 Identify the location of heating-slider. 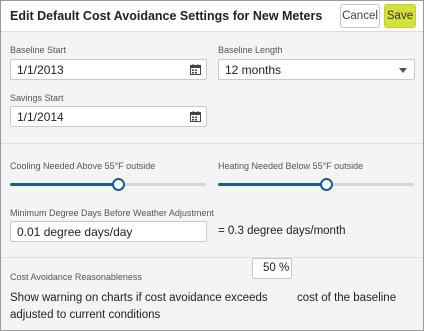
(316, 184).